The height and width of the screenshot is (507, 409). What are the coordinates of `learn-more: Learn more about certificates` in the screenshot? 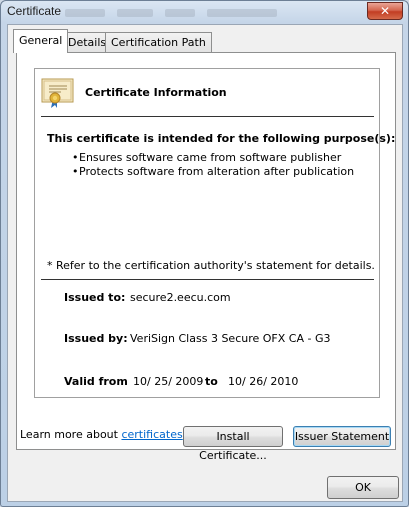 It's located at (101, 434).